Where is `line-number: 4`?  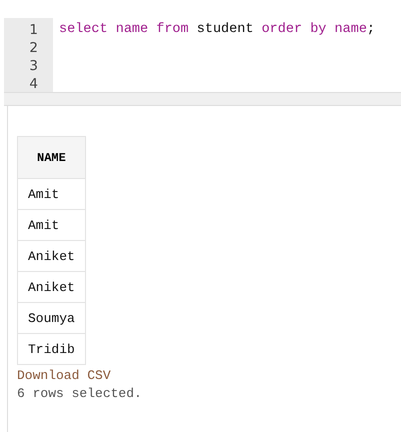 line-number: 4 is located at coordinates (33, 84).